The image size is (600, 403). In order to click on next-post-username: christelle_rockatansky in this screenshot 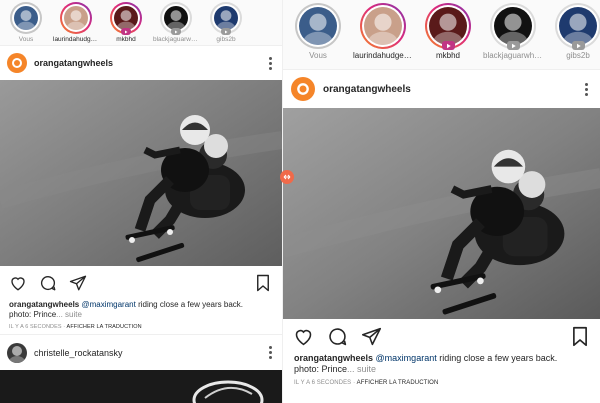, I will do `click(151, 353)`.